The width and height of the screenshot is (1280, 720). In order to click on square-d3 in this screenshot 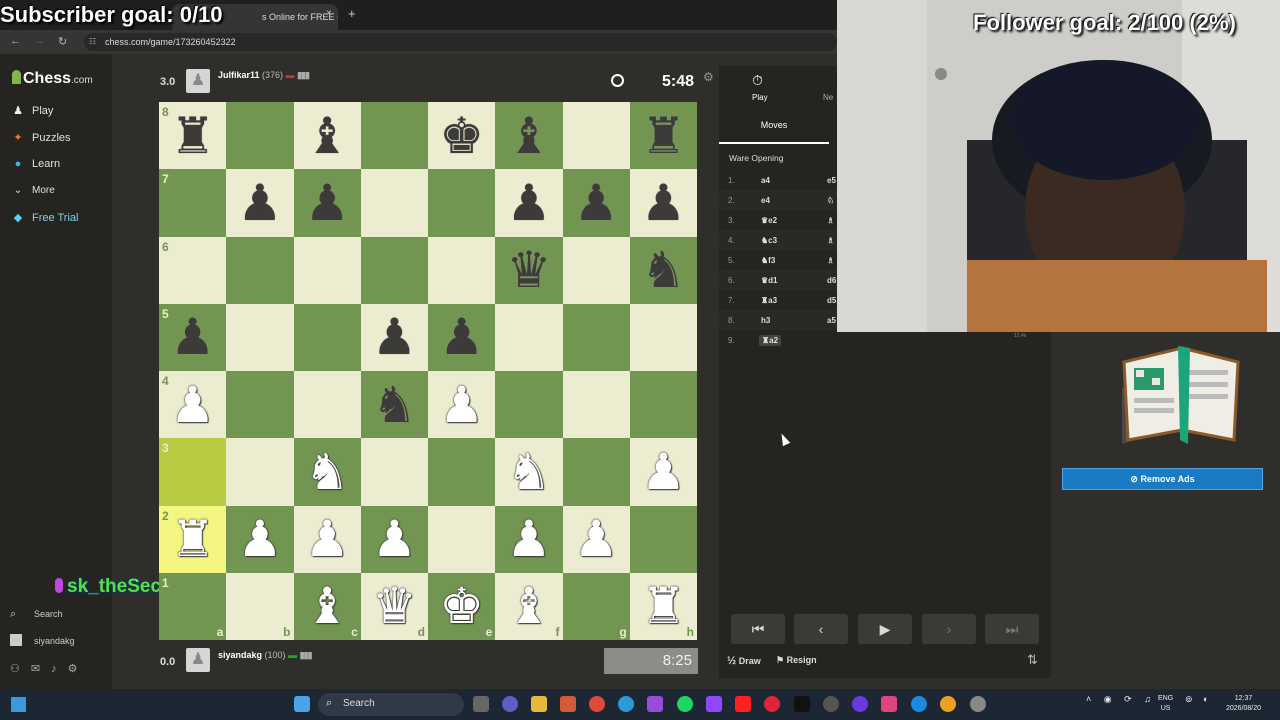, I will do `click(394, 472)`.